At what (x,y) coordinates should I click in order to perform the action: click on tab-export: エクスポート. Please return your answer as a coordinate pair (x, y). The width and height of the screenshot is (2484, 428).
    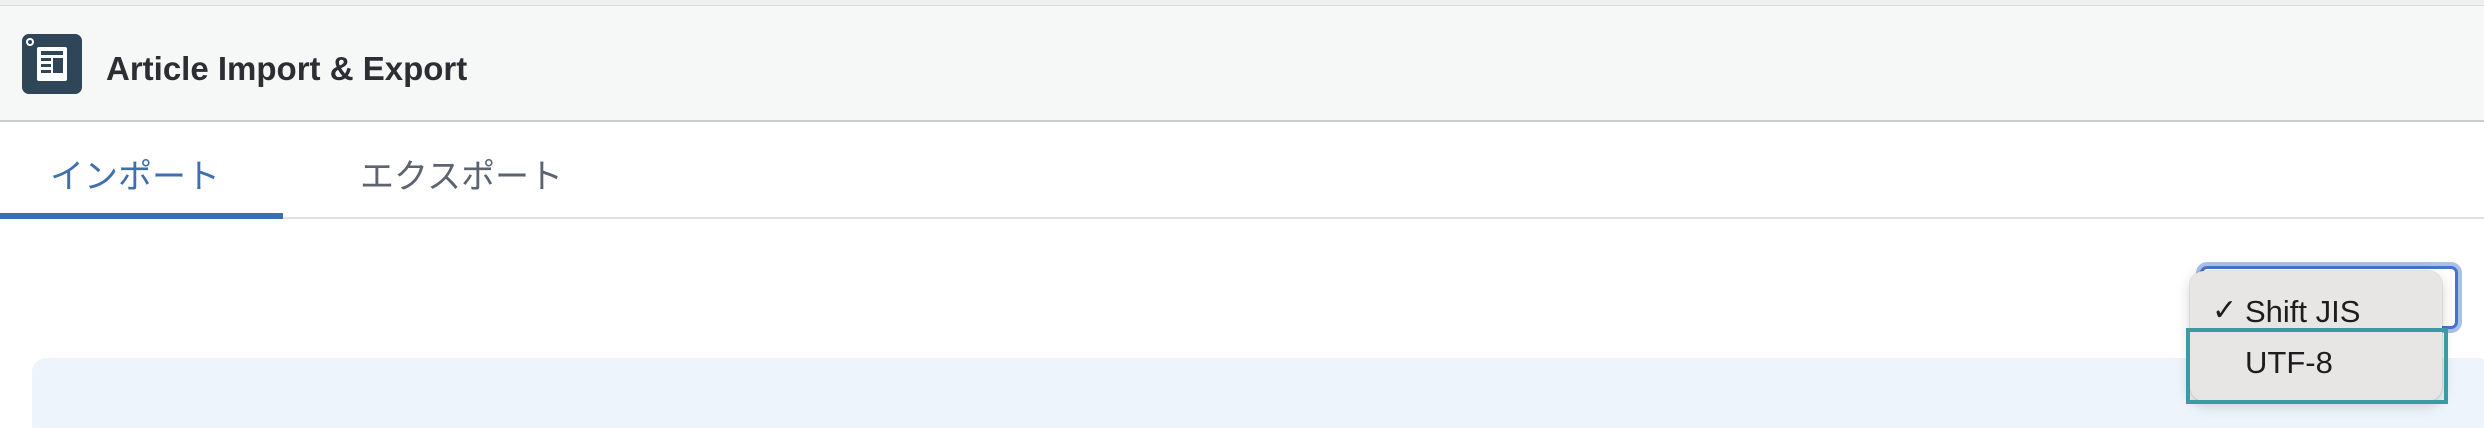
    Looking at the image, I should click on (460, 170).